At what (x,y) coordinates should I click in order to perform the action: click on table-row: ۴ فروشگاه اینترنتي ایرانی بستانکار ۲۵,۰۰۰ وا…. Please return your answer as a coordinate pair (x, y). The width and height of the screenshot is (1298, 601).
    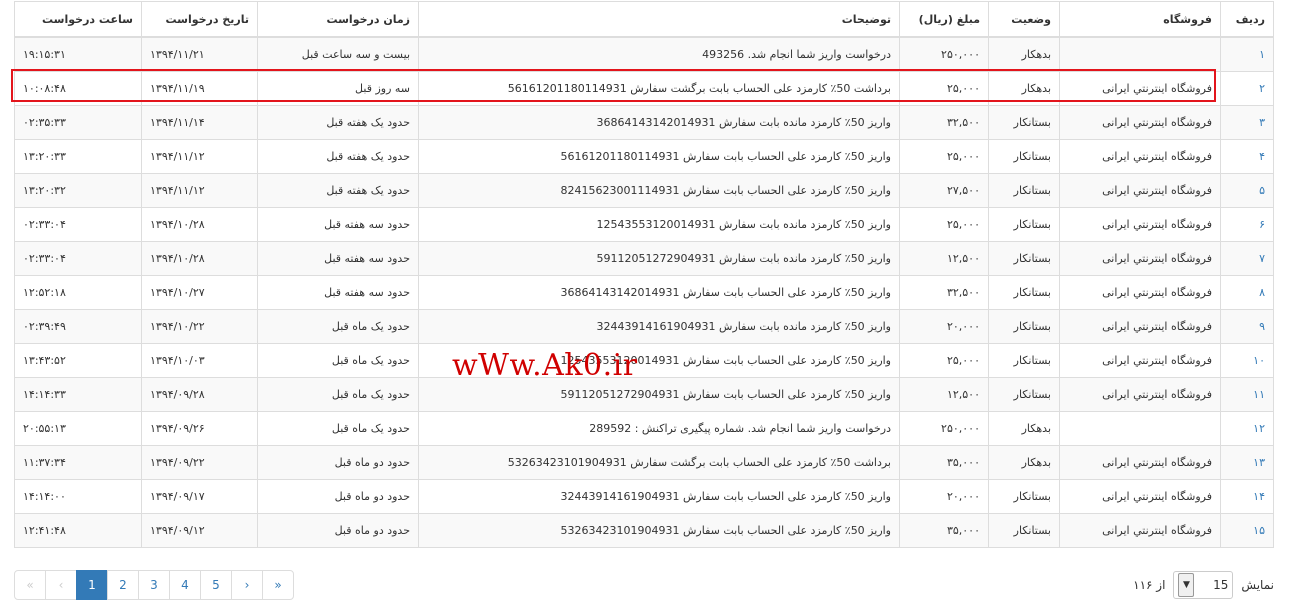
    Looking at the image, I should click on (644, 156).